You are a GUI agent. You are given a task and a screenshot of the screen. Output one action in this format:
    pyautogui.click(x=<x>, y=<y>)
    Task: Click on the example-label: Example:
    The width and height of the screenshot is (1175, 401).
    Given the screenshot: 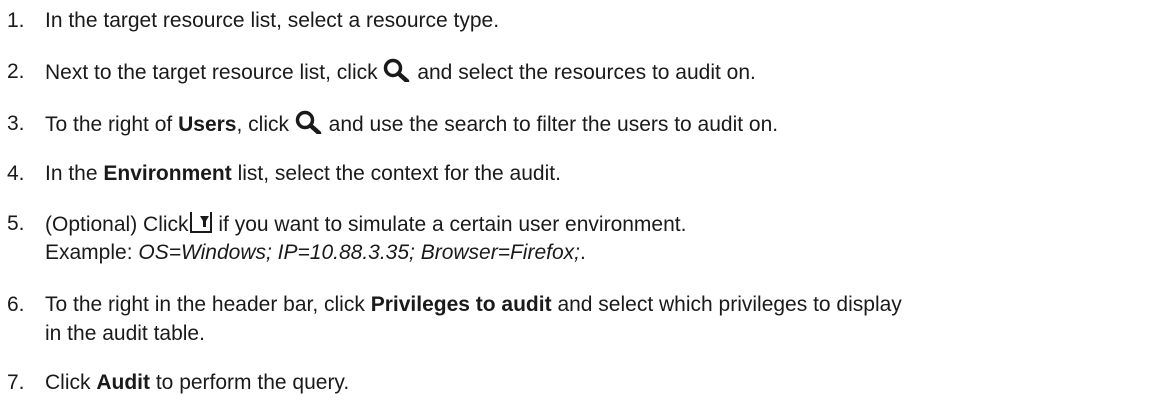 What is the action you would take?
    pyautogui.click(x=89, y=252)
    